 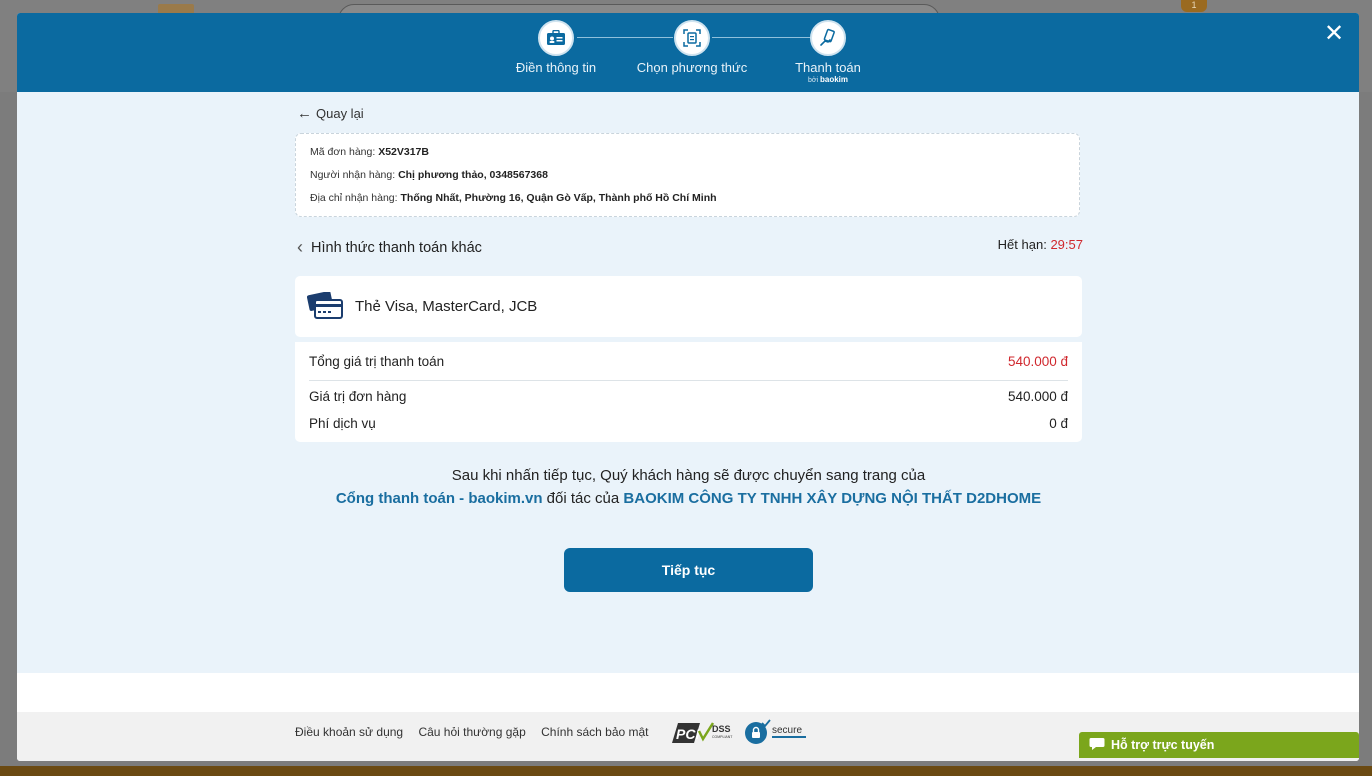 What do you see at coordinates (688, 380) in the screenshot?
I see `summary-divider` at bounding box center [688, 380].